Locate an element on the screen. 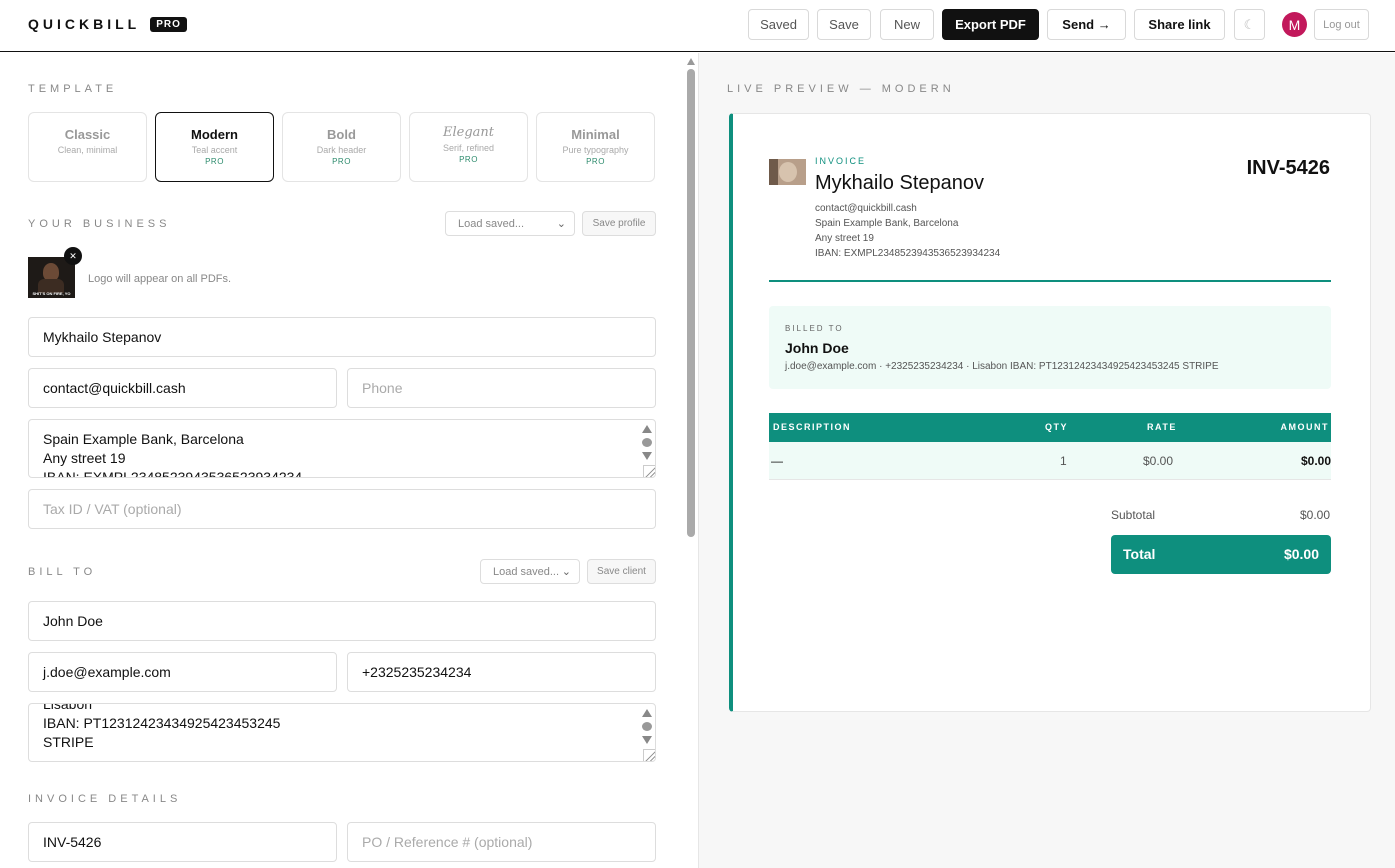 This screenshot has height=868, width=1395. subtotal-label: Subtotal is located at coordinates (1133, 515).